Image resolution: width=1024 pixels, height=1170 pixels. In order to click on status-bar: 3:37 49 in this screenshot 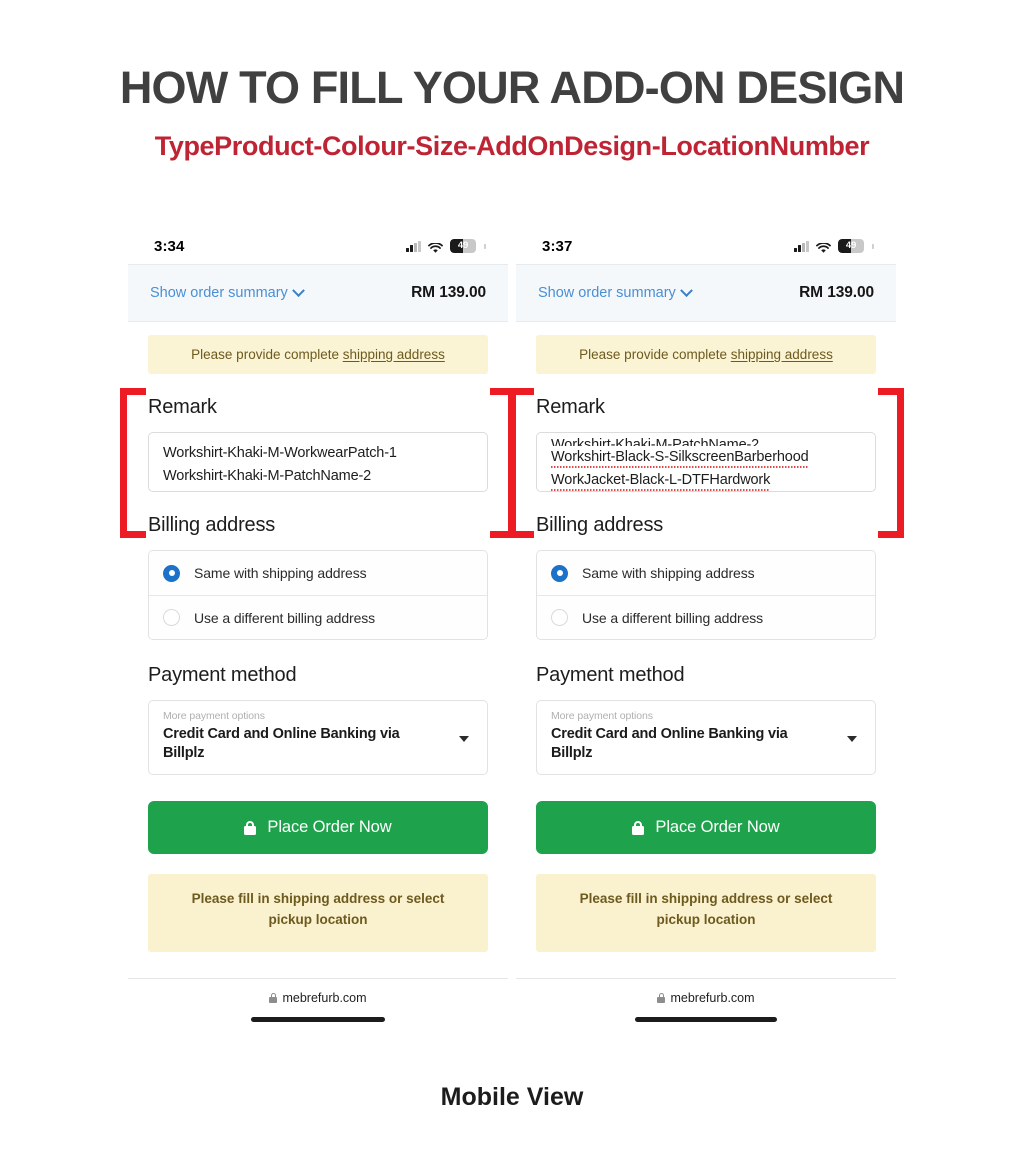, I will do `click(706, 246)`.